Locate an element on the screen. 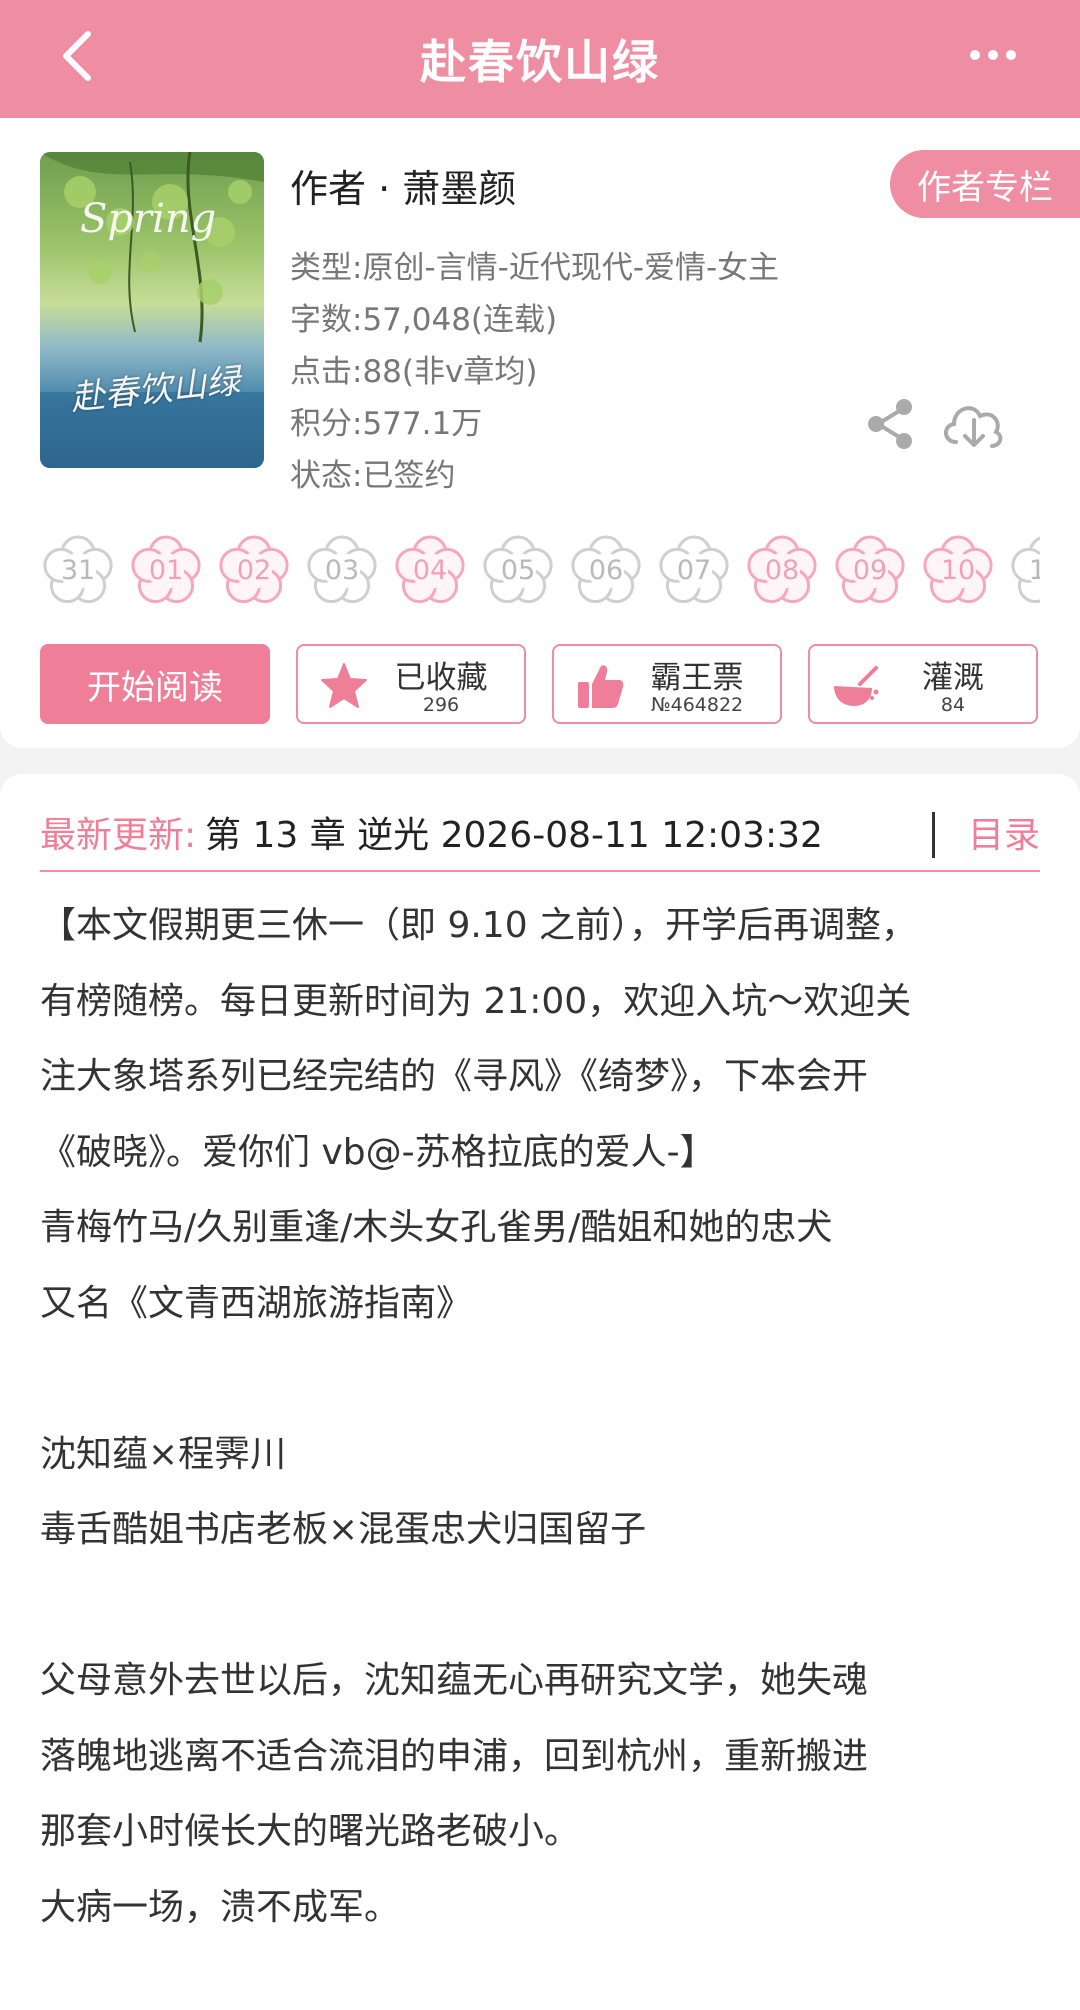 Image resolution: width=1080 pixels, height=2010 pixels. description-line: 【本文假期更三休一（即 9.10 之前），开学后再调整， is located at coordinates (479, 925).